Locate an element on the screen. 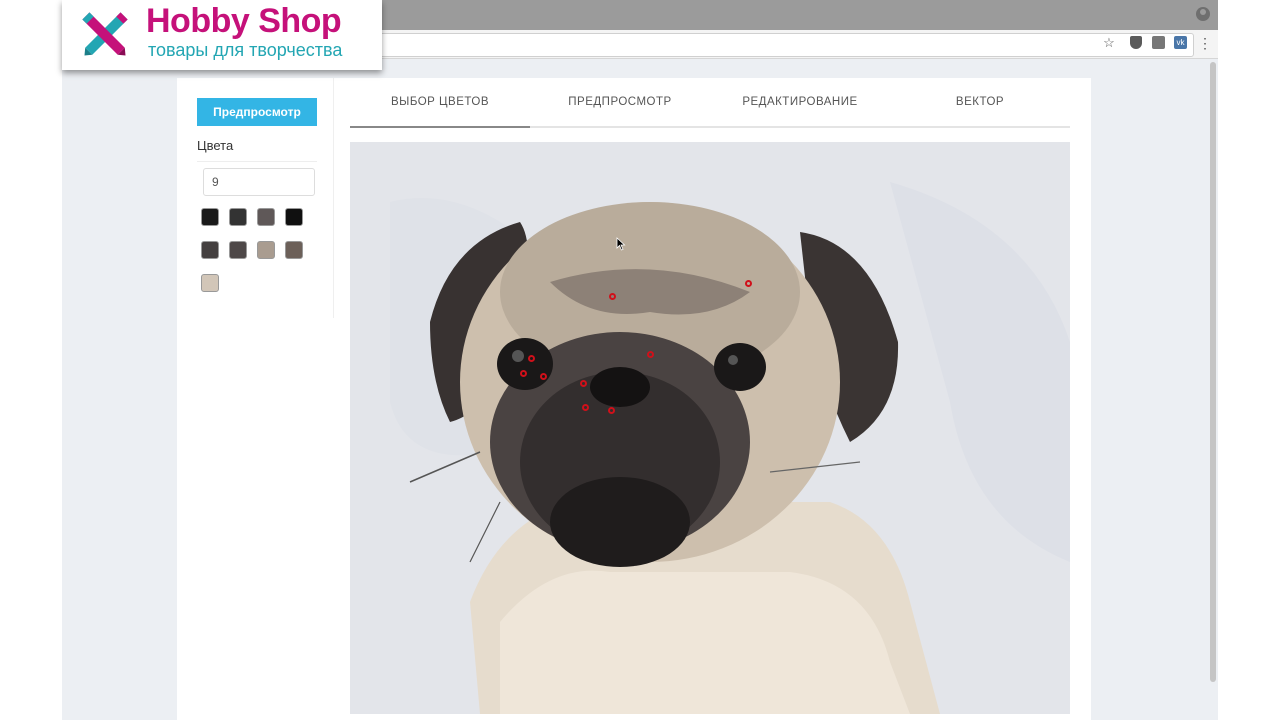 The image size is (1280, 720). tab-color-selection: ВЫБОР ЦВЕТОВ is located at coordinates (440, 102).